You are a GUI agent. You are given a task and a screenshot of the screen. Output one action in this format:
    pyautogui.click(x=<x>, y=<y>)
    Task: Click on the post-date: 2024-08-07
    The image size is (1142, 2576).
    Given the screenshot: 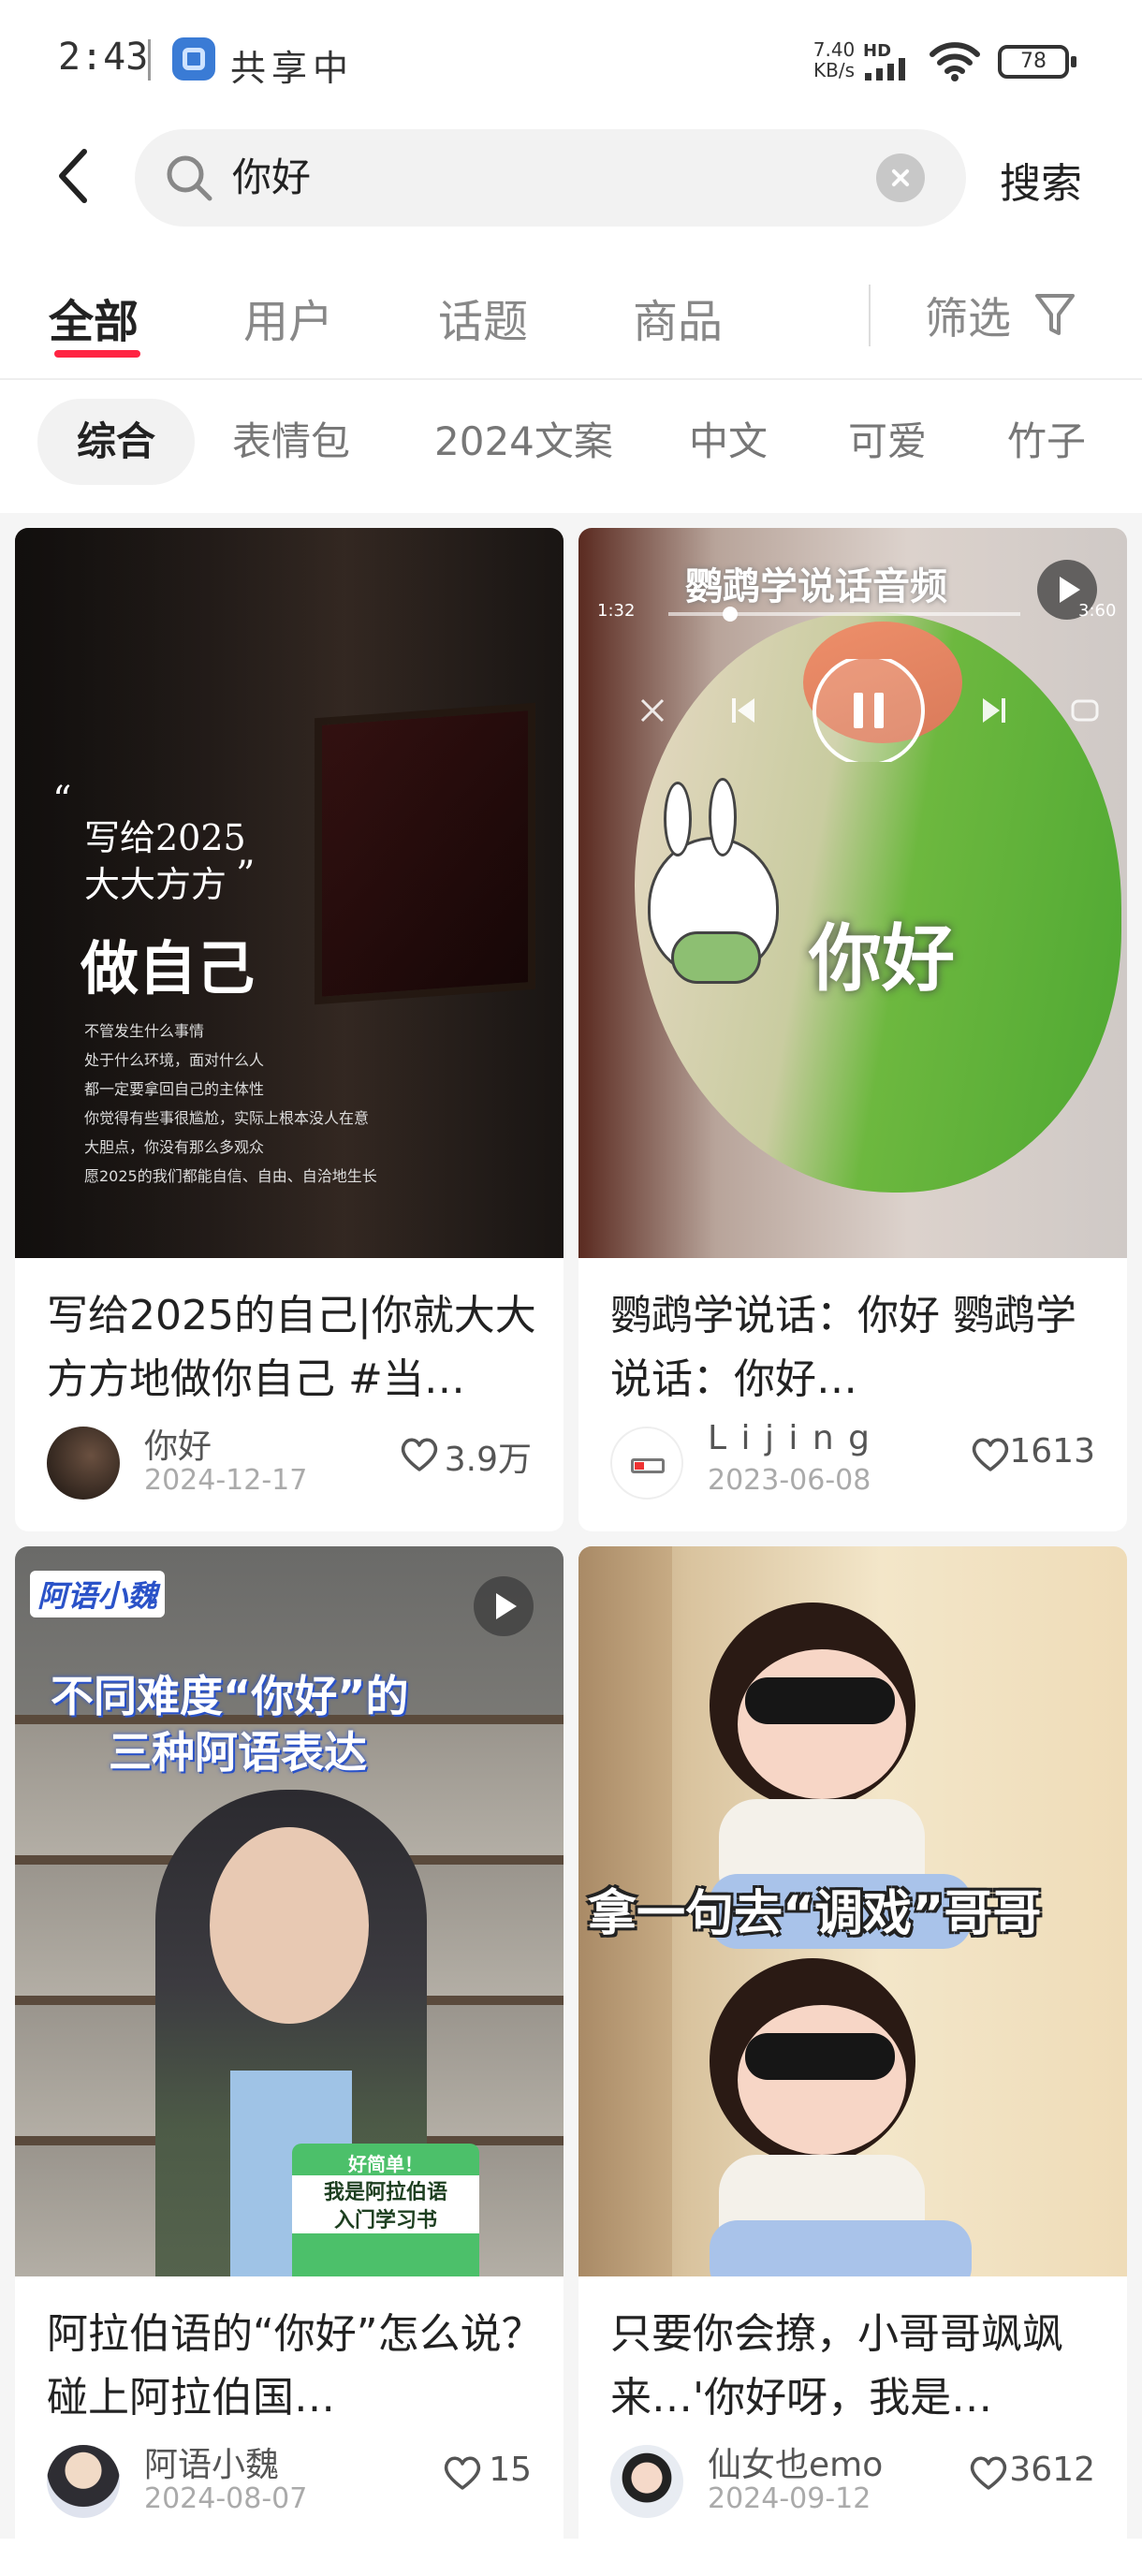 What is the action you would take?
    pyautogui.click(x=226, y=2498)
    